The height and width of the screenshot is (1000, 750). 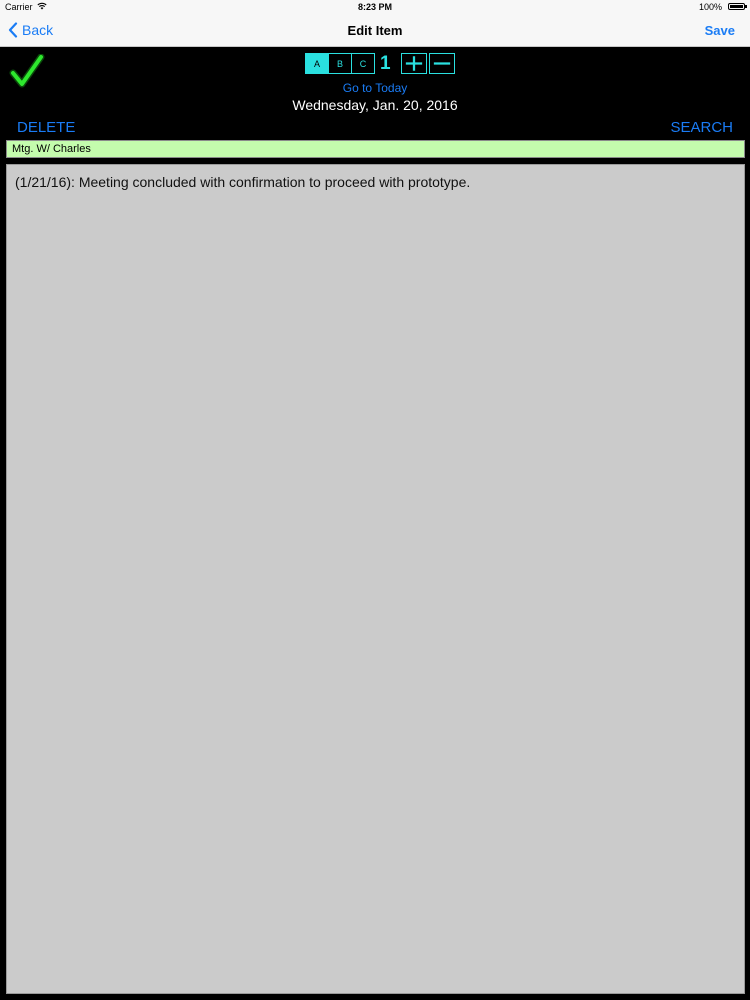 What do you see at coordinates (317, 63) in the screenshot?
I see `segment-a: A` at bounding box center [317, 63].